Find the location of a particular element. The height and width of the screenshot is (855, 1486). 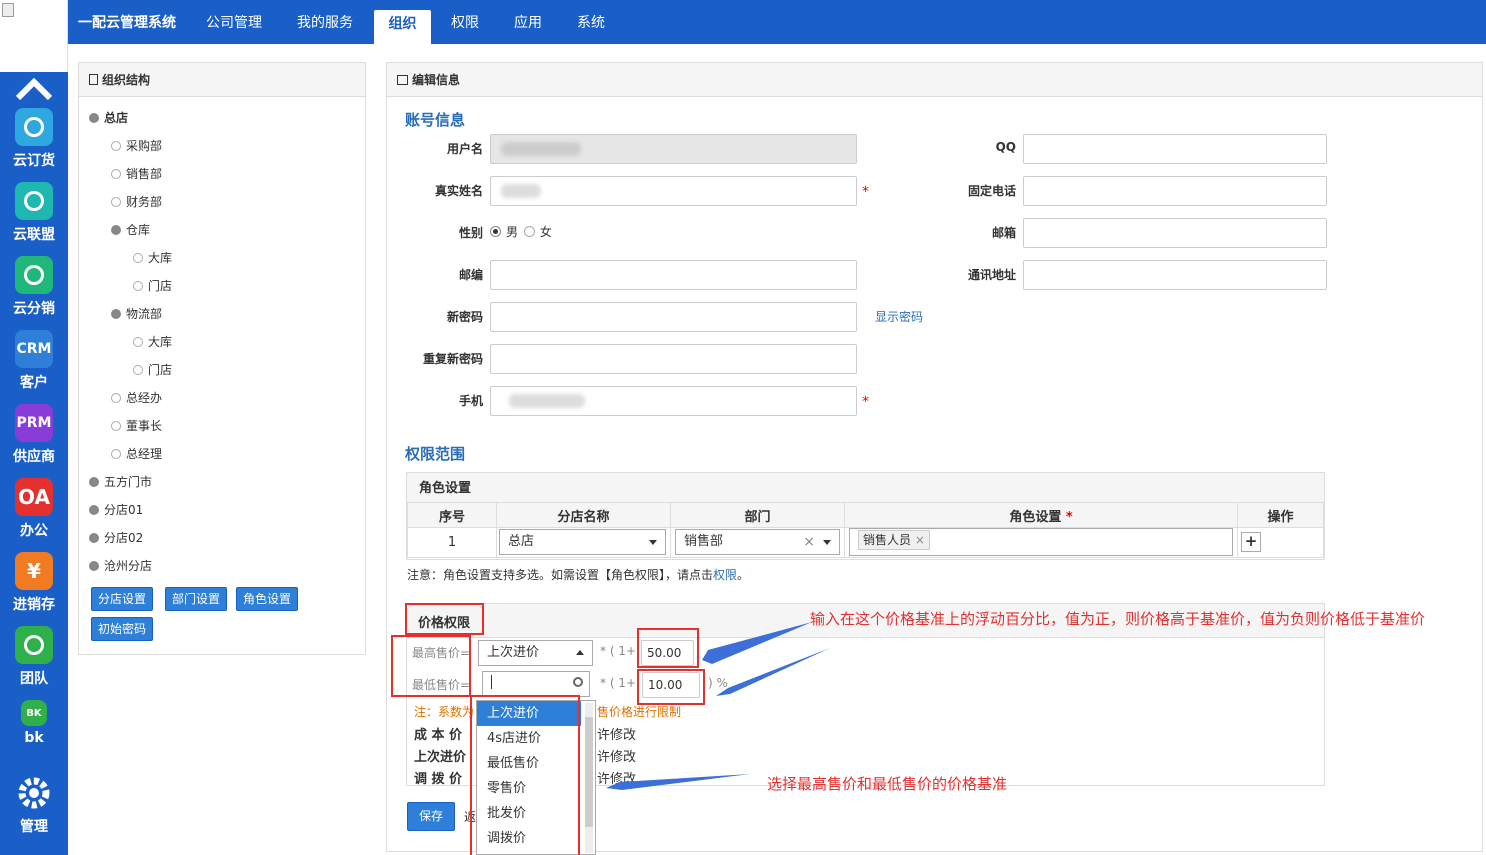

tree-node: 沧州分店 is located at coordinates (120, 565).